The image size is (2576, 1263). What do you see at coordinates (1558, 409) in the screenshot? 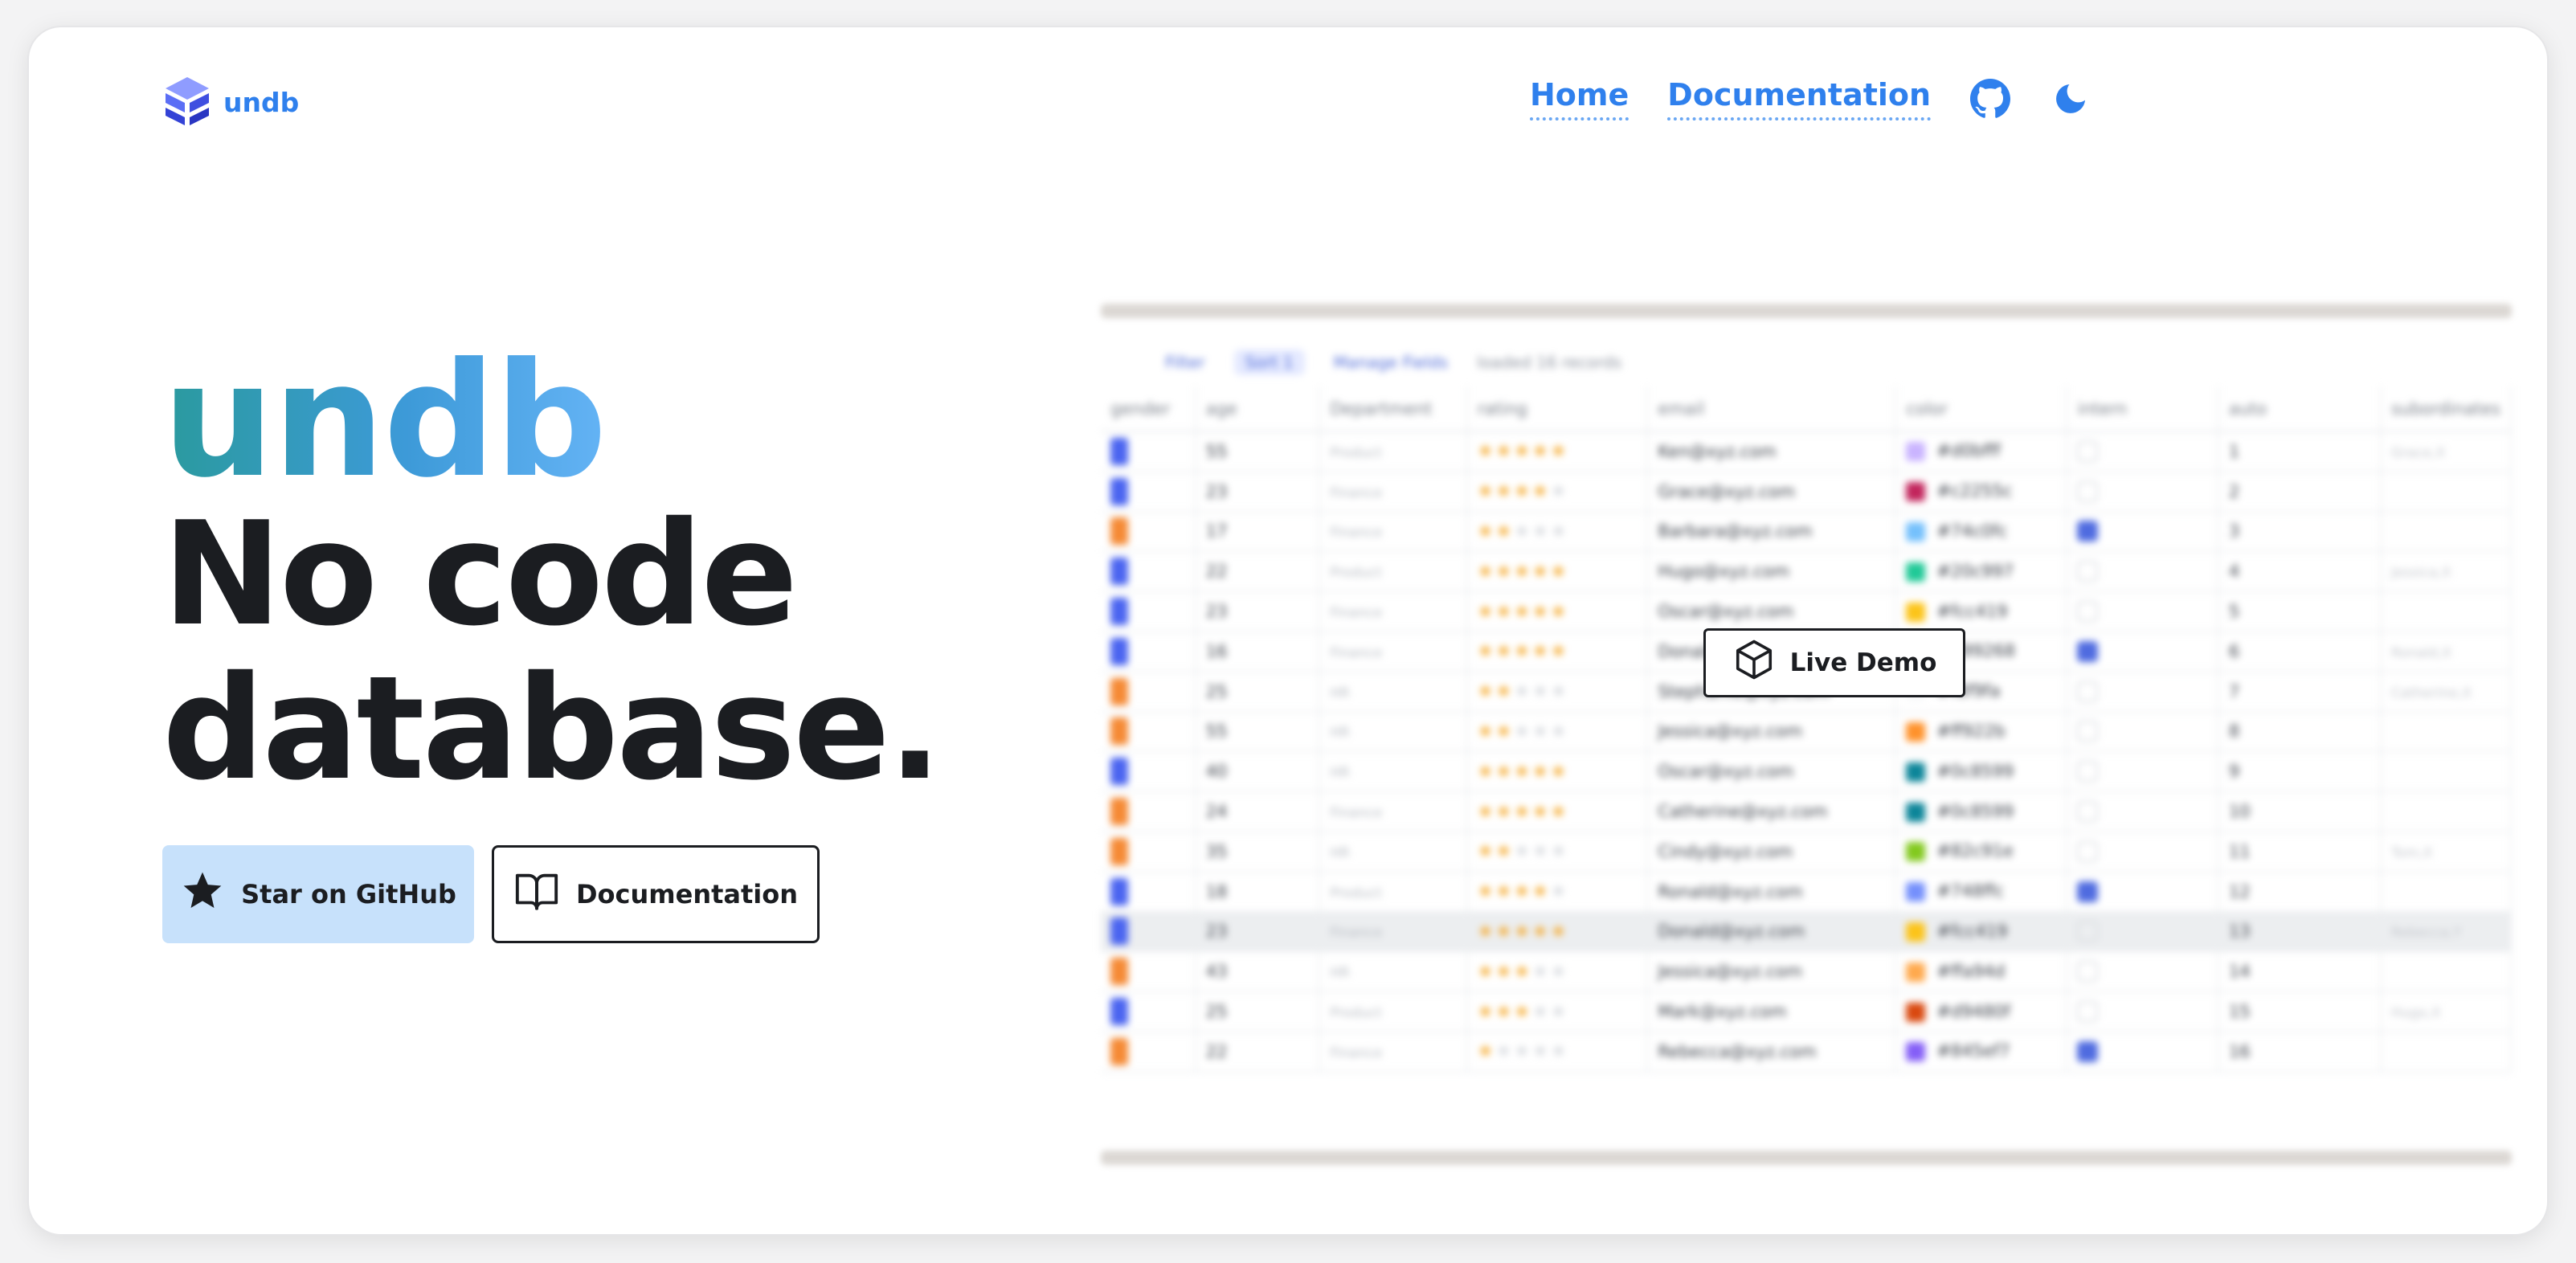
I see `column-header: rating` at bounding box center [1558, 409].